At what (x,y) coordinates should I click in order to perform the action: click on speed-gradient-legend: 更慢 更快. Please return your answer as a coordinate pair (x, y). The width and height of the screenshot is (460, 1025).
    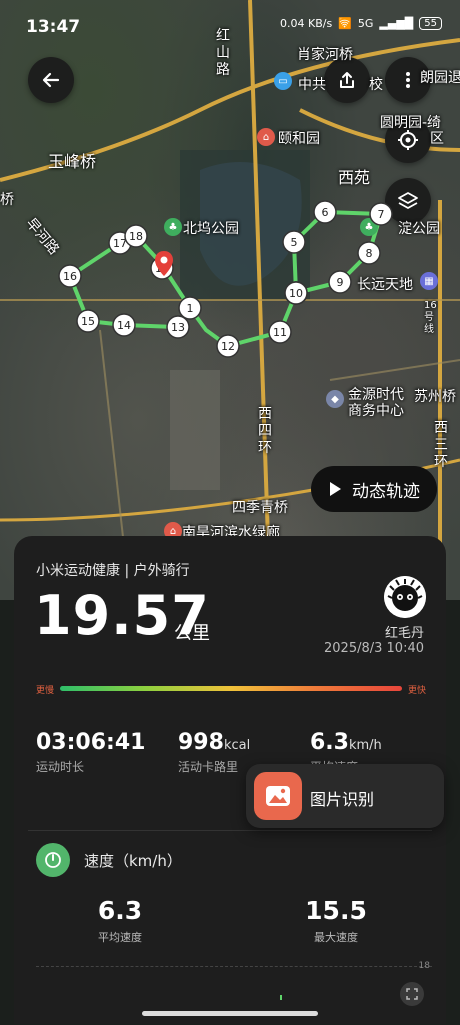
    Looking at the image, I should click on (231, 689).